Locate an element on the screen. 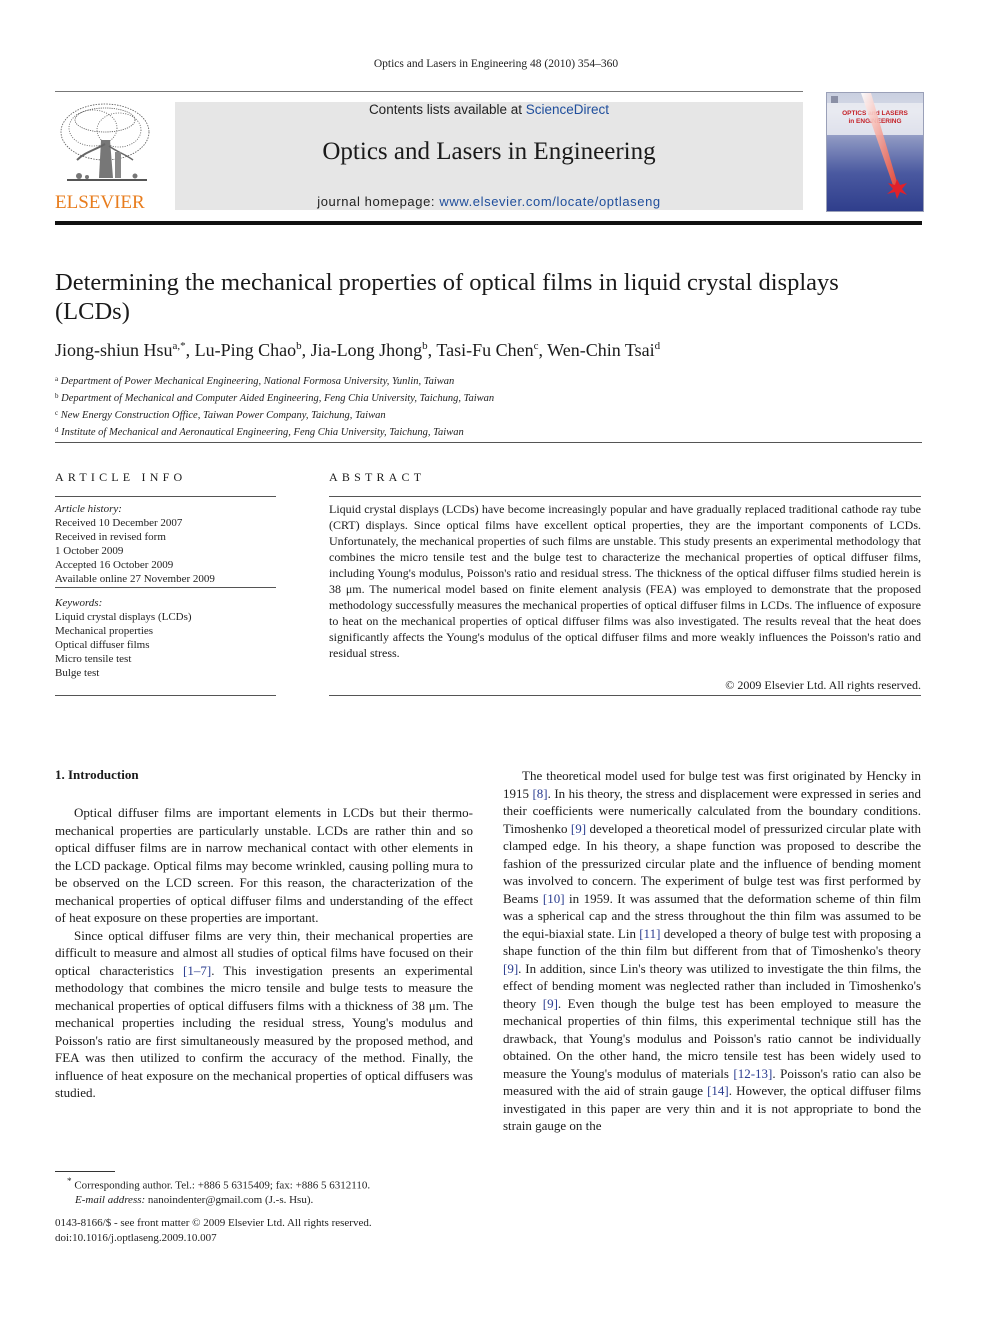 This screenshot has width=992, height=1323. sciencedirect-link: ScienceDirect is located at coordinates (567, 109).